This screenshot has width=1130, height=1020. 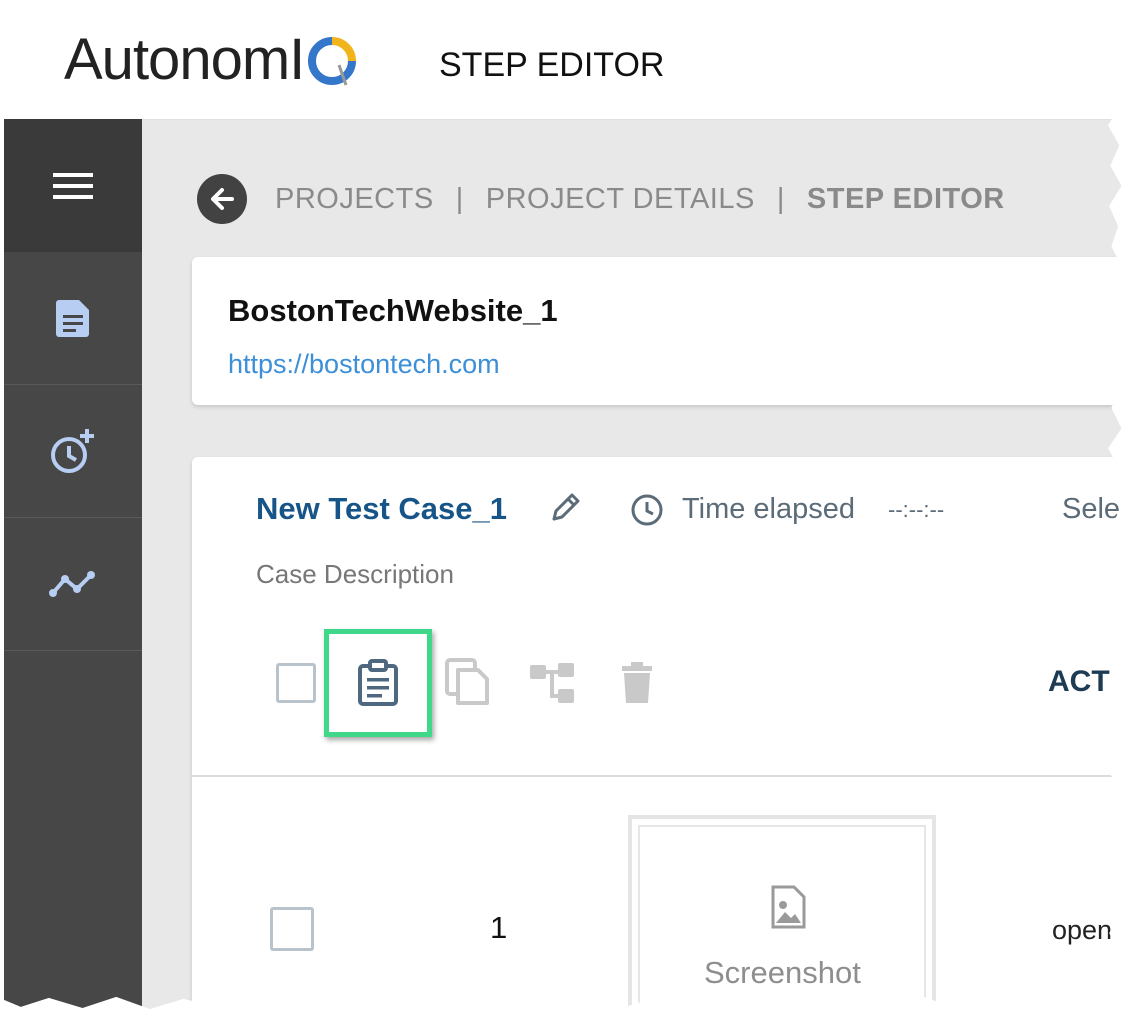 What do you see at coordinates (782, 972) in the screenshot?
I see `screenshot-label: Screenshot` at bounding box center [782, 972].